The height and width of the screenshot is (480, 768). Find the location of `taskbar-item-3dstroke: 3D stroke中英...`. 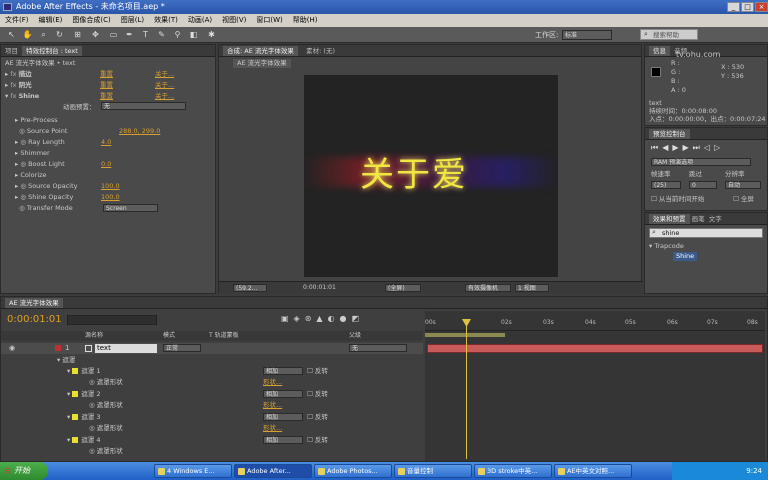

taskbar-item-3dstroke: 3D stroke中英... is located at coordinates (513, 471).